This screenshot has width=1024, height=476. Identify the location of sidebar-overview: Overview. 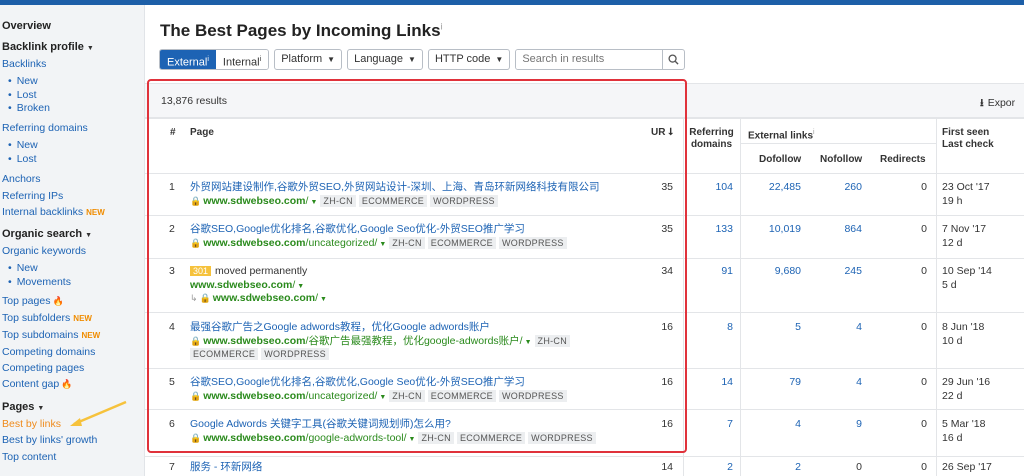
(26, 26).